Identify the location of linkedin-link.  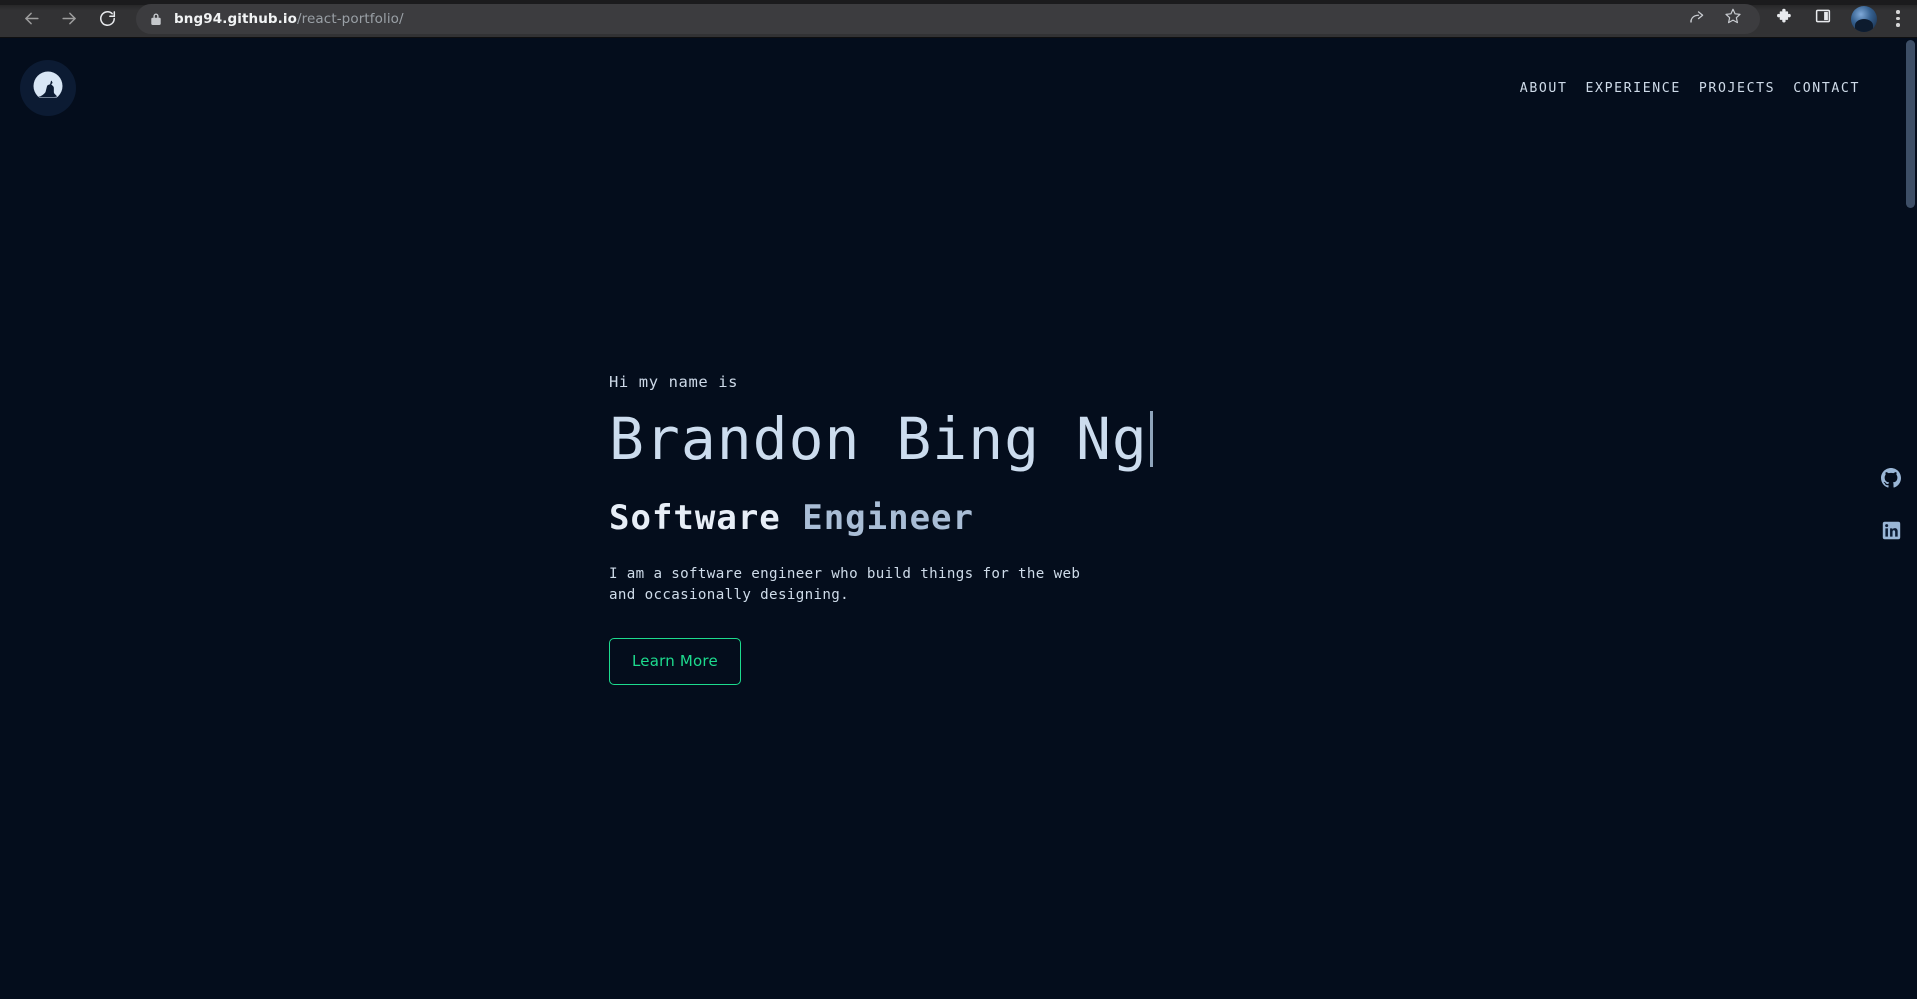
(1891, 533).